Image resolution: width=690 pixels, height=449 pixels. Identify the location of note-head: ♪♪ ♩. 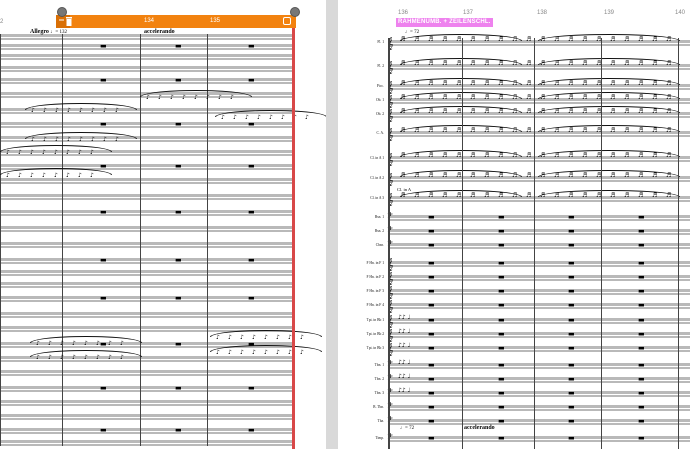
(404, 390).